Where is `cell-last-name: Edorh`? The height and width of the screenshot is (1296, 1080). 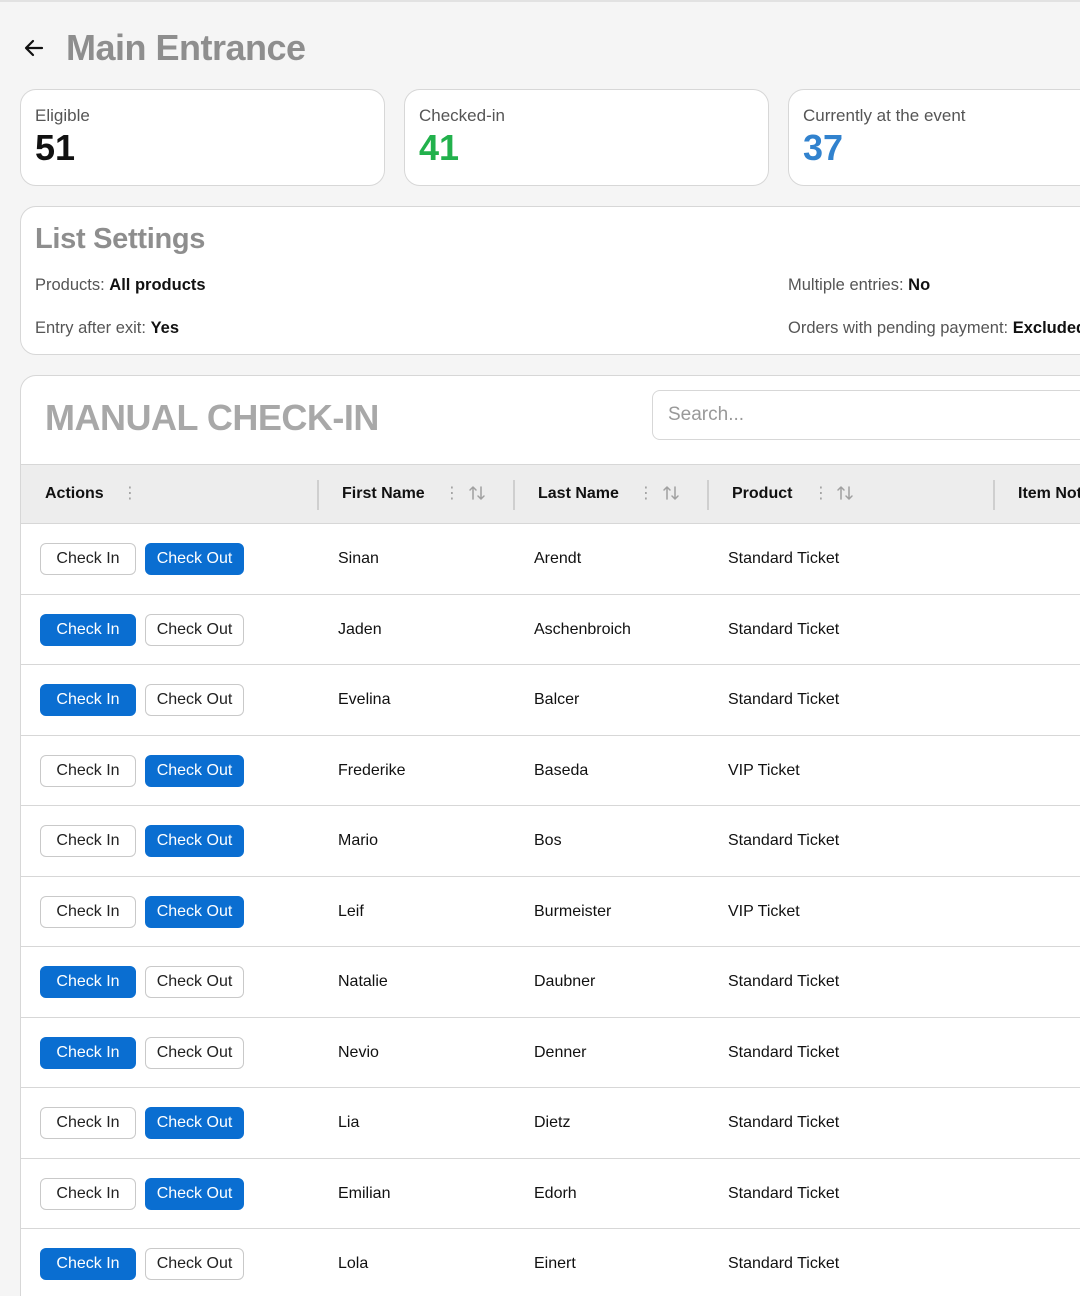
cell-last-name: Edorh is located at coordinates (555, 1193).